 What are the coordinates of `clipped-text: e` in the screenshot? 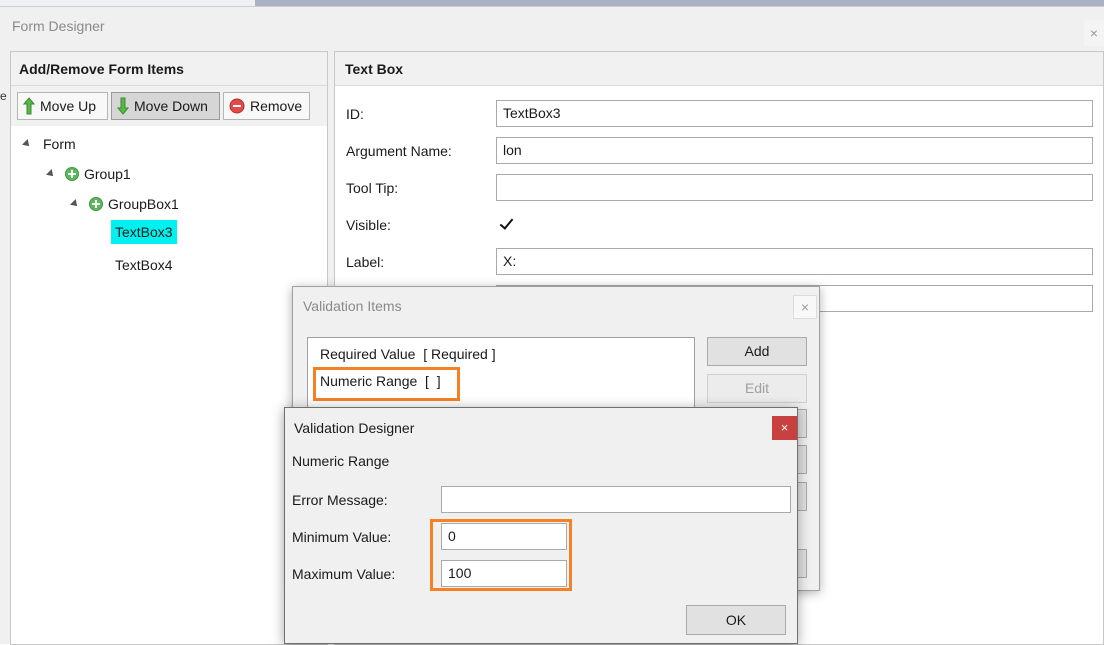 It's located at (3, 96).